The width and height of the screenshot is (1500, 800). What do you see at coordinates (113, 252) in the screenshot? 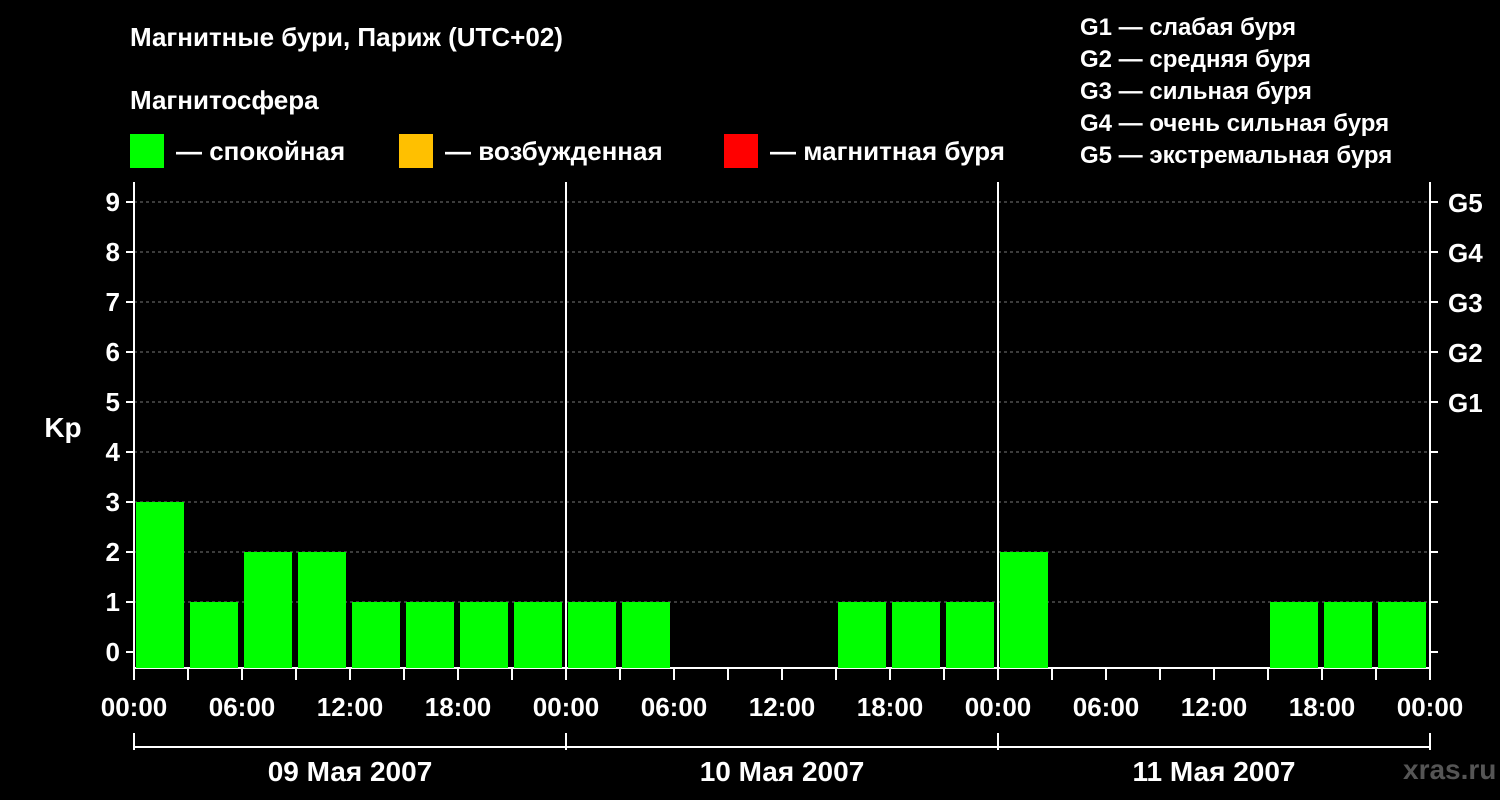
I see `y-tick-label: 8` at bounding box center [113, 252].